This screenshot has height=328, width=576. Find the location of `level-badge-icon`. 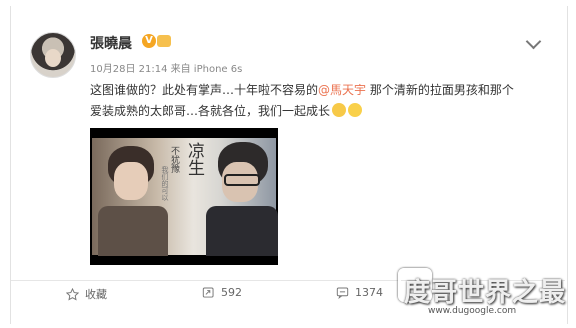

level-badge-icon is located at coordinates (164, 41).